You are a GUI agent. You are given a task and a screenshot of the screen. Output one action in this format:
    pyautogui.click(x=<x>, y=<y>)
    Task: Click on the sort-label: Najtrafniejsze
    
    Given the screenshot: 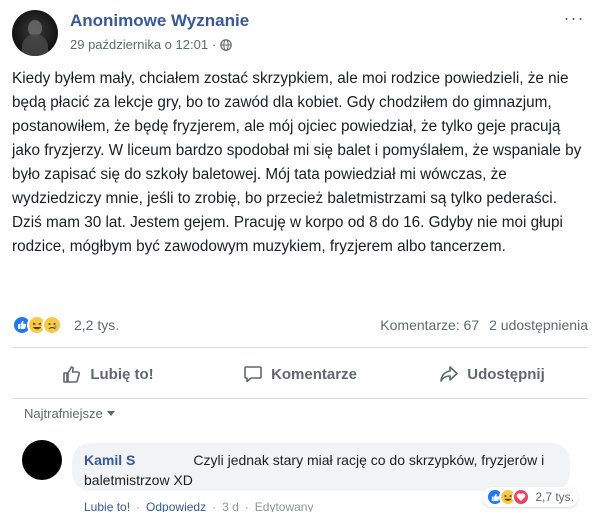 What is the action you would take?
    pyautogui.click(x=63, y=413)
    